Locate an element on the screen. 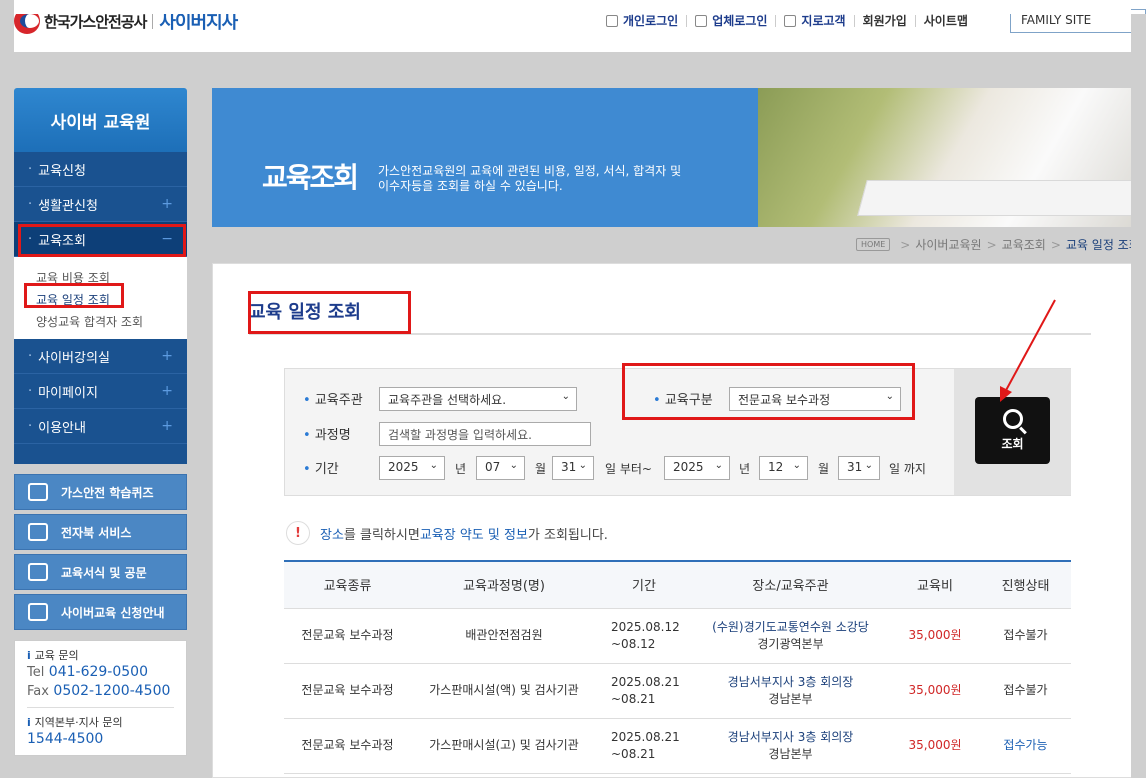 The height and width of the screenshot is (778, 1146). end-day-select: 31 ⌄ is located at coordinates (859, 468).